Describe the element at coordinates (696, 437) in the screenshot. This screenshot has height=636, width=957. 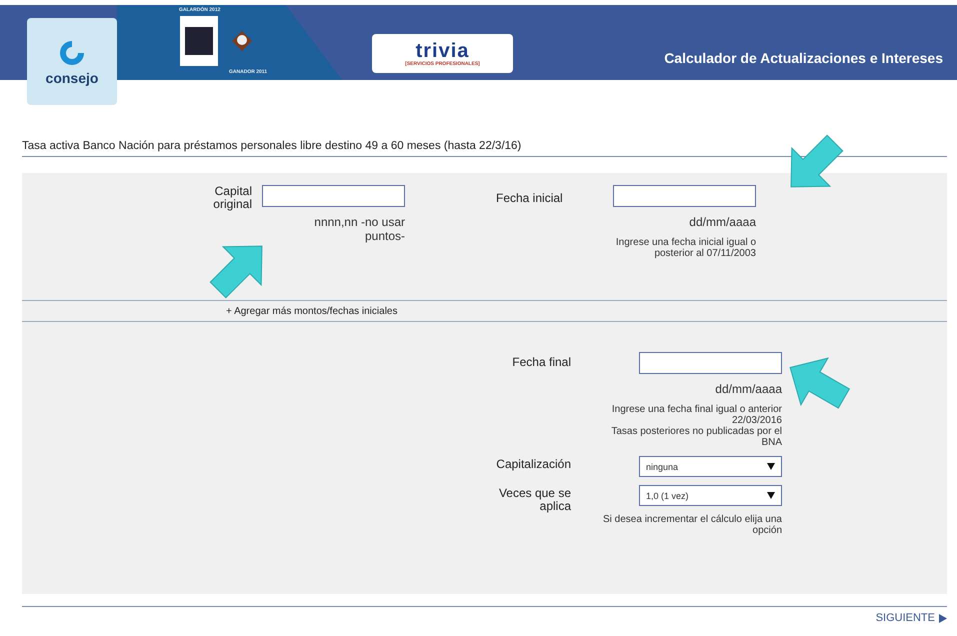
I see `help-text: Tasas posteriores no publicadas por el BNA` at that location.